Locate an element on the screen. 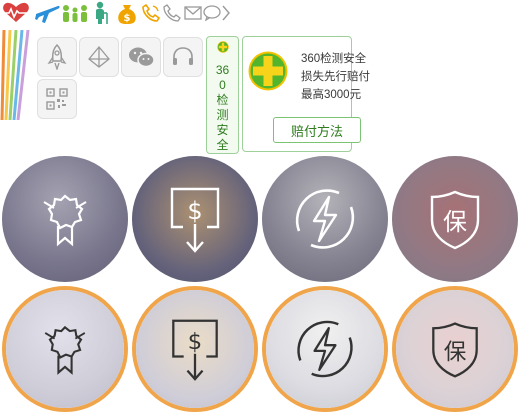 The height and width of the screenshot is (415, 520). security-vertical-label: 360检测安全 is located at coordinates (222, 107).